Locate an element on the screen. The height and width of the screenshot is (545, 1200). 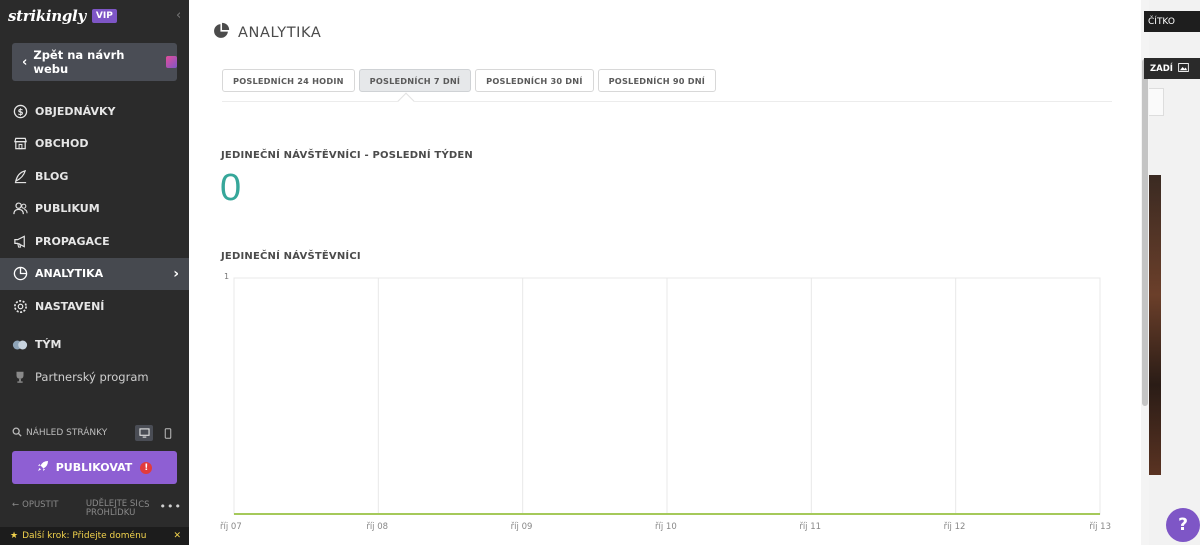
page-preview-row: NÁHLED STRÁNKY is located at coordinates (94, 433).